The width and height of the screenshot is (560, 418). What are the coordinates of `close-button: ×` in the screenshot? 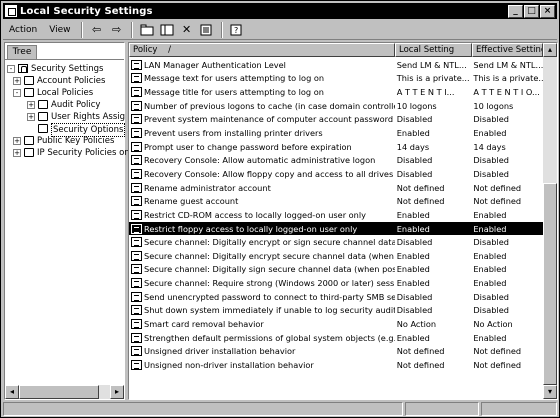 It's located at (547, 11).